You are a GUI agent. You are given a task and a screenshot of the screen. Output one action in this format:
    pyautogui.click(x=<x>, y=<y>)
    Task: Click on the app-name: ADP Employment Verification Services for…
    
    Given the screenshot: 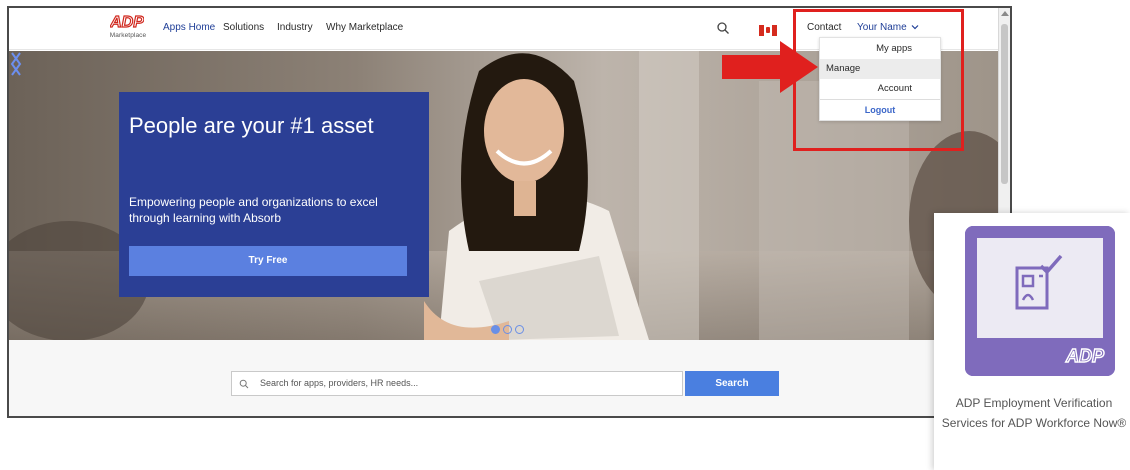 What is the action you would take?
    pyautogui.click(x=1034, y=413)
    